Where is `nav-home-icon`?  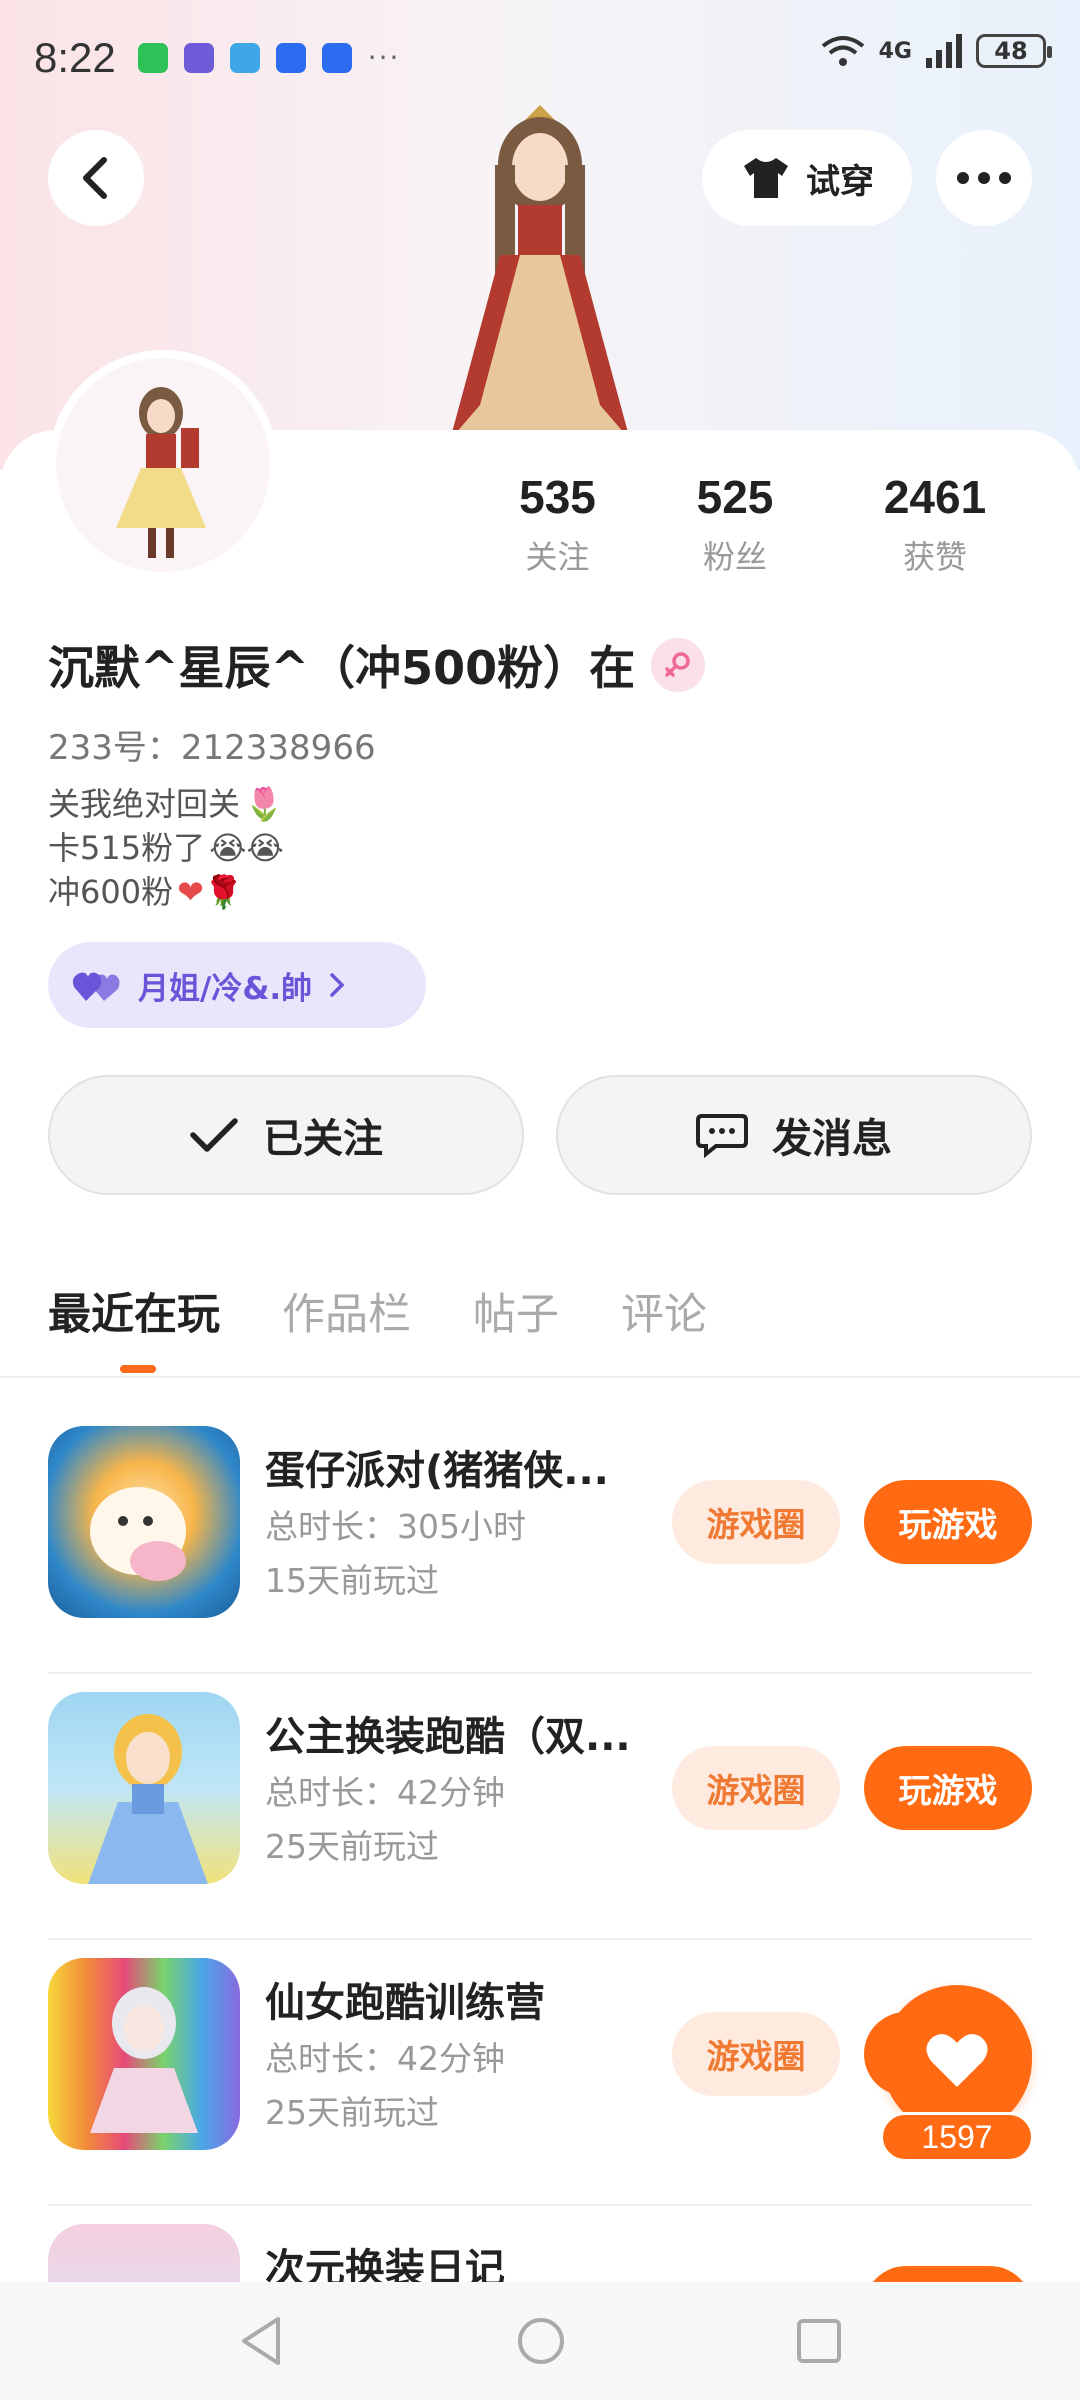 nav-home-icon is located at coordinates (541, 2341).